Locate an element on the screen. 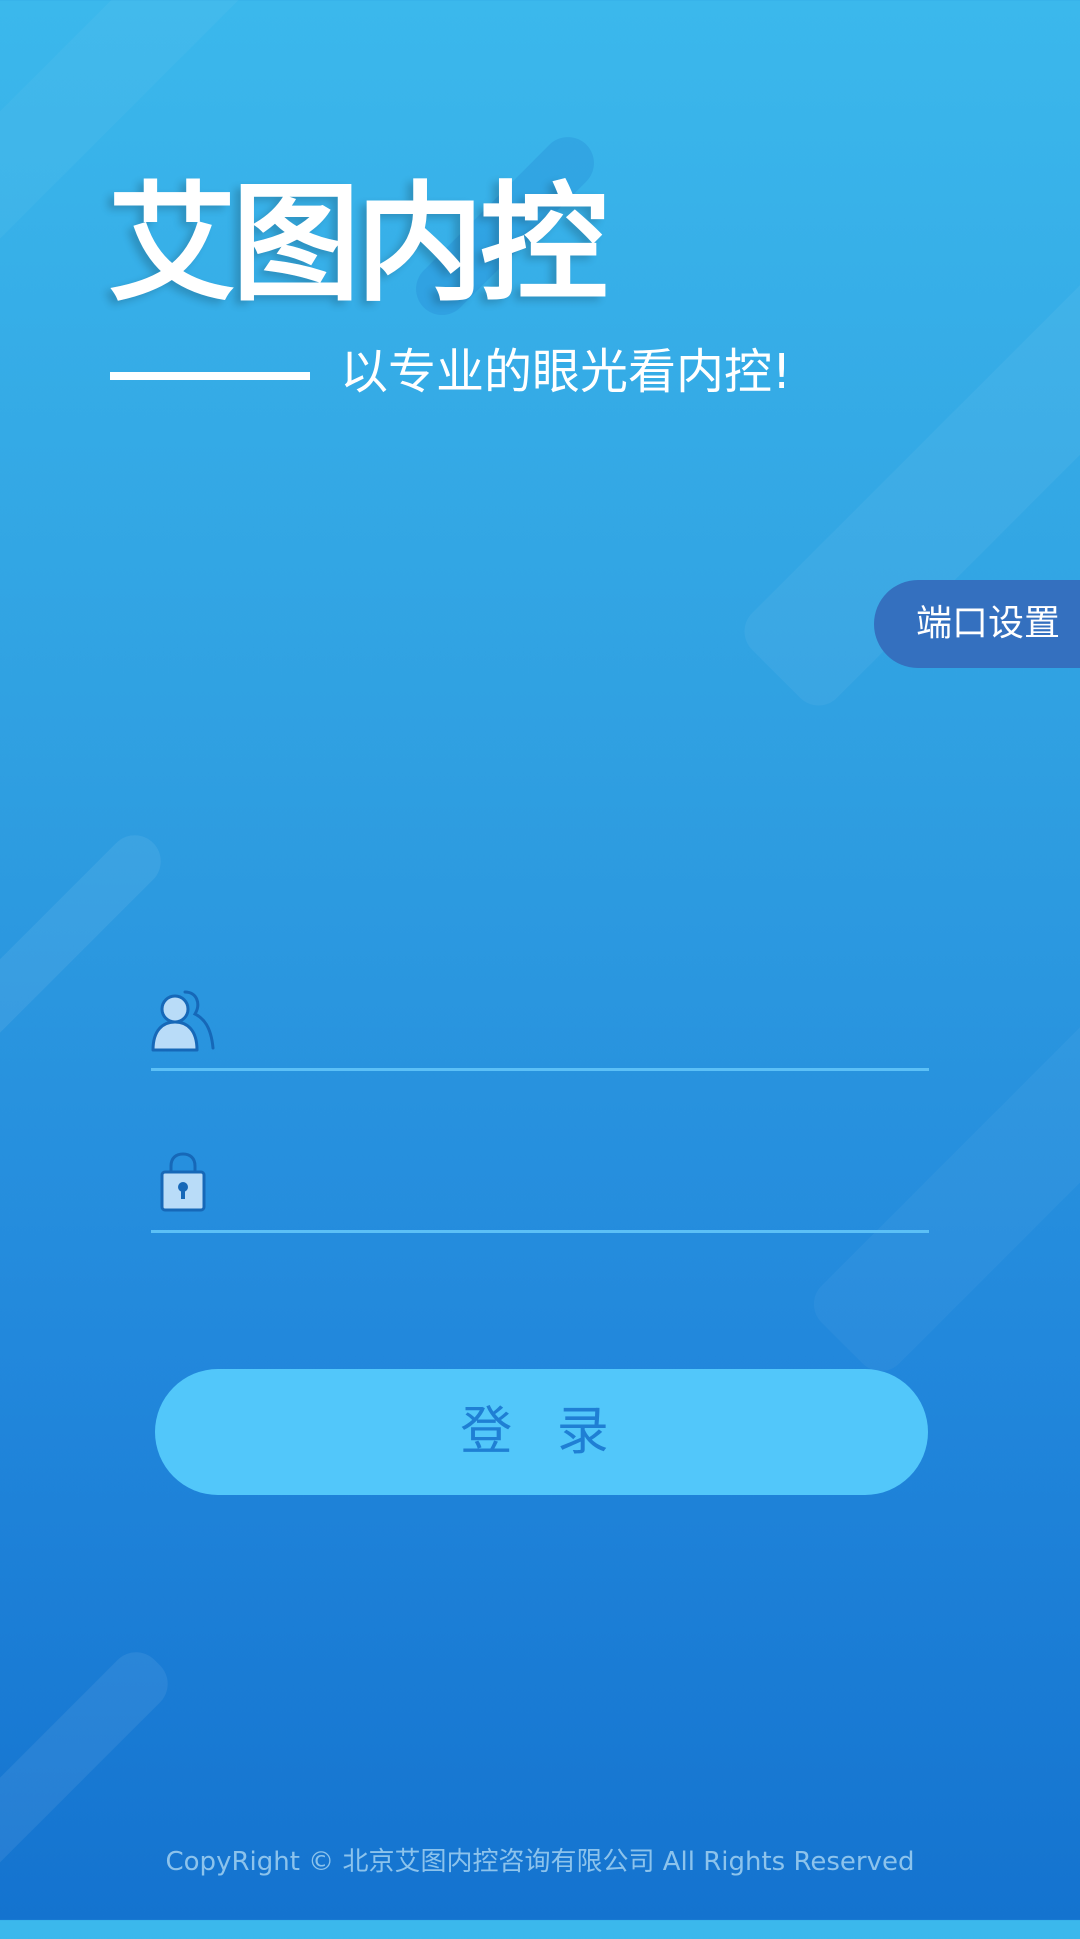 This screenshot has height=1939, width=1080. password-field is located at coordinates (540, 1191).